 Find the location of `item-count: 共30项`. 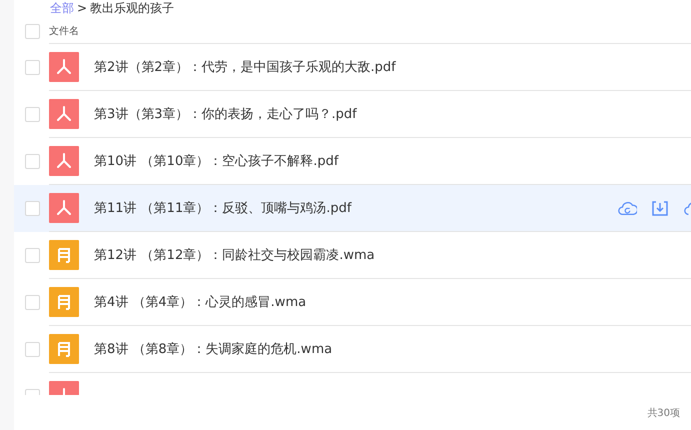

item-count: 共30项 is located at coordinates (663, 413).